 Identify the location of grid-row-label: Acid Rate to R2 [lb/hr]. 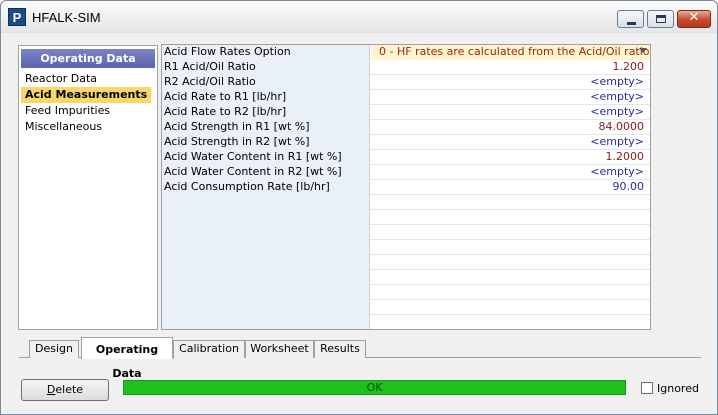
(266, 112).